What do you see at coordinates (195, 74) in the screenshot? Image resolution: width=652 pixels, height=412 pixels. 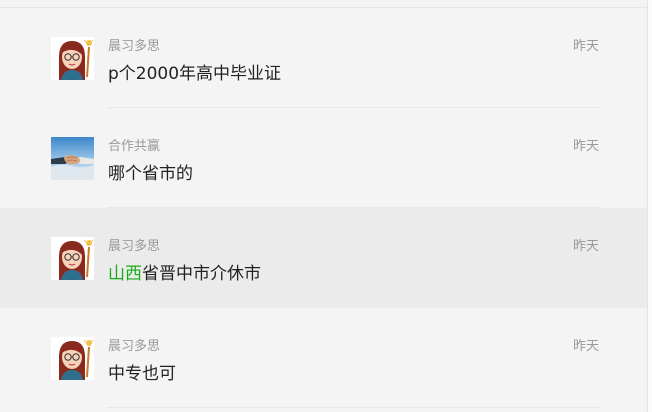 I see `message-text: p个2000年高中毕业证` at bounding box center [195, 74].